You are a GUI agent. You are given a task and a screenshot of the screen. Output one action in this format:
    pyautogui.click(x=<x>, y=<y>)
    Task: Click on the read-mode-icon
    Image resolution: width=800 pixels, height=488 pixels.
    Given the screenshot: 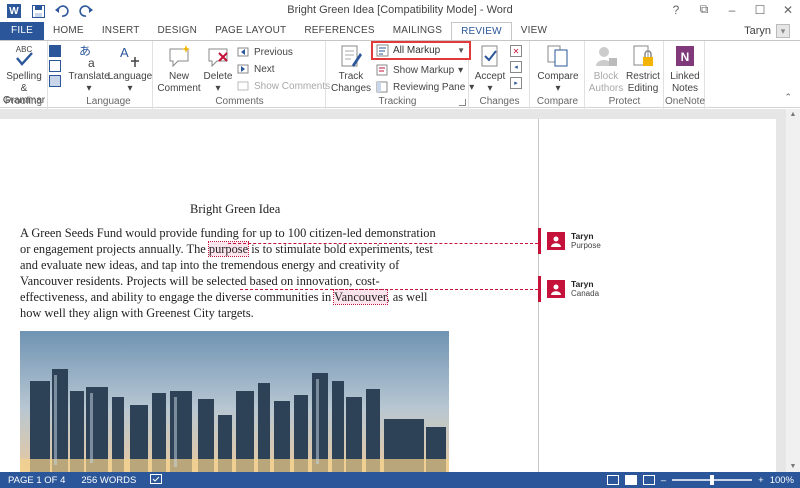 What is the action you would take?
    pyautogui.click(x=612, y=480)
    